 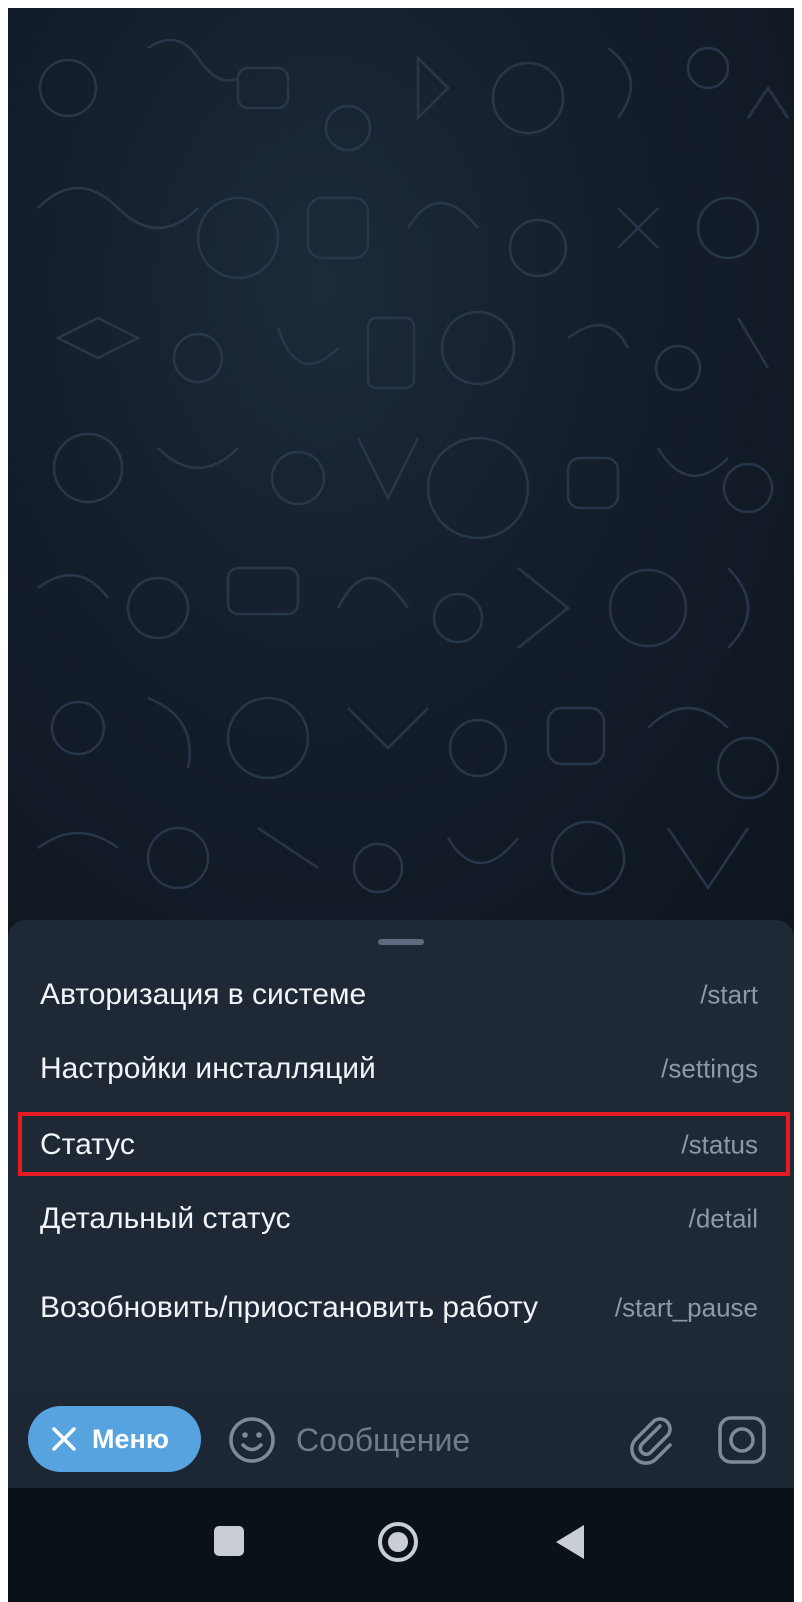 What do you see at coordinates (742, 1440) in the screenshot?
I see `camera-icon` at bounding box center [742, 1440].